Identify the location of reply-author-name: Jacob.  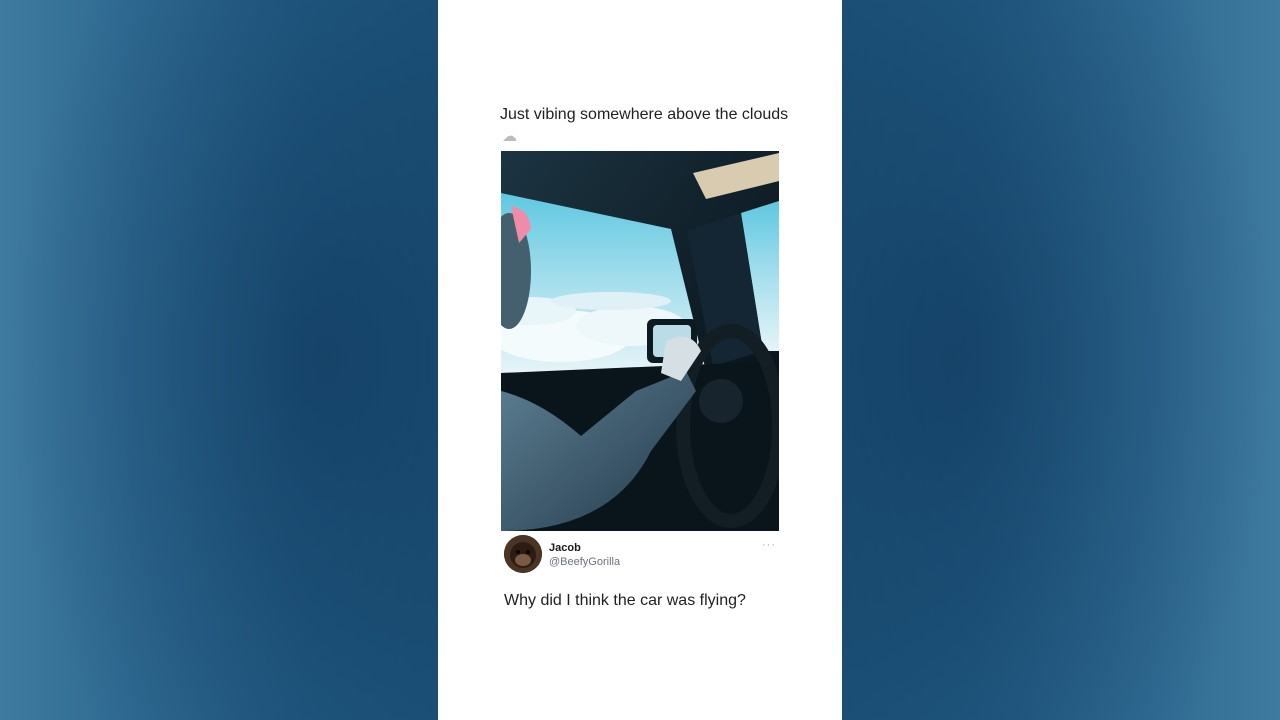
(565, 548).